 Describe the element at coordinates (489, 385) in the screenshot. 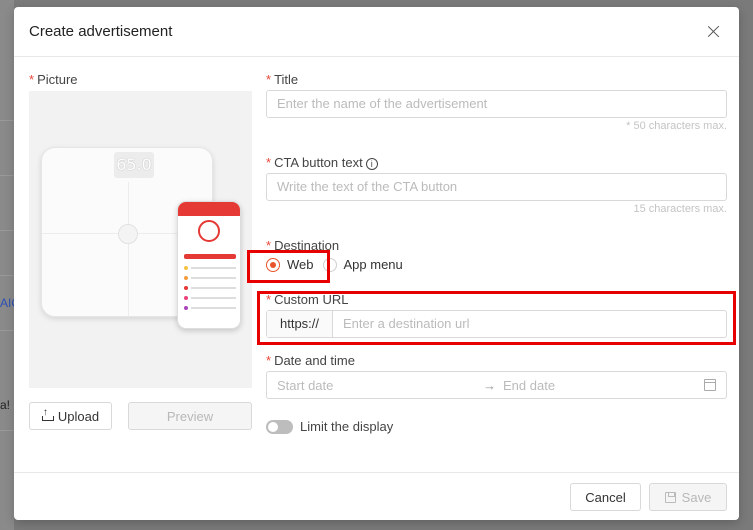

I see `arrow-right-icon: →` at that location.